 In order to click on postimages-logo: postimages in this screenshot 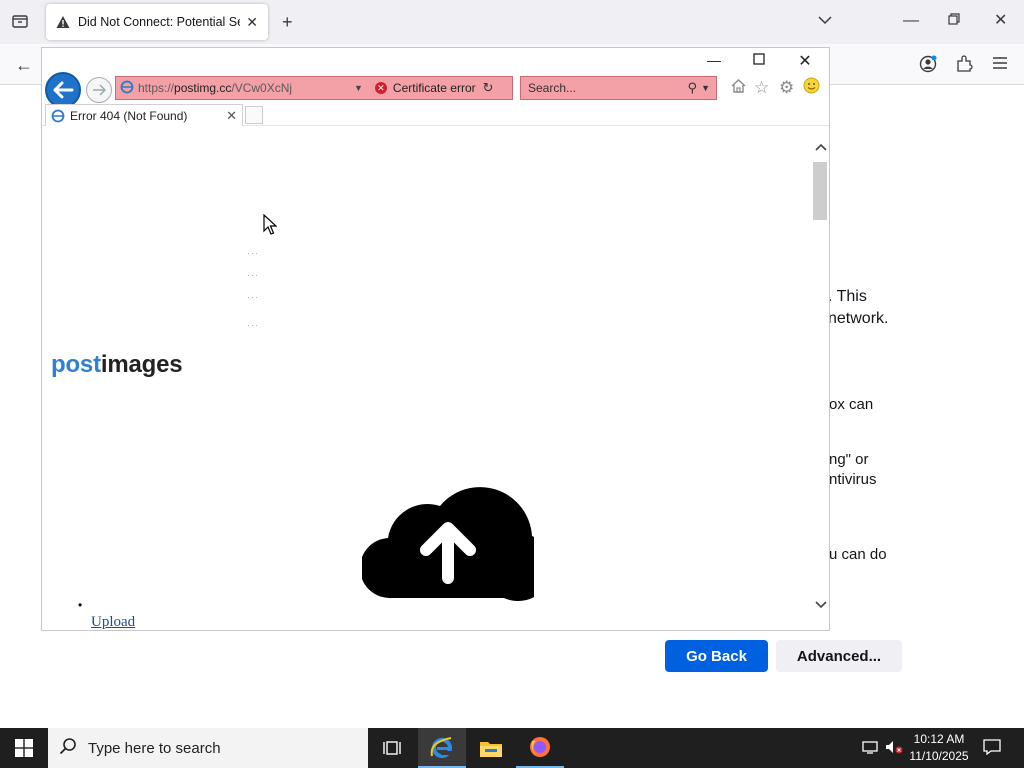, I will do `click(117, 365)`.